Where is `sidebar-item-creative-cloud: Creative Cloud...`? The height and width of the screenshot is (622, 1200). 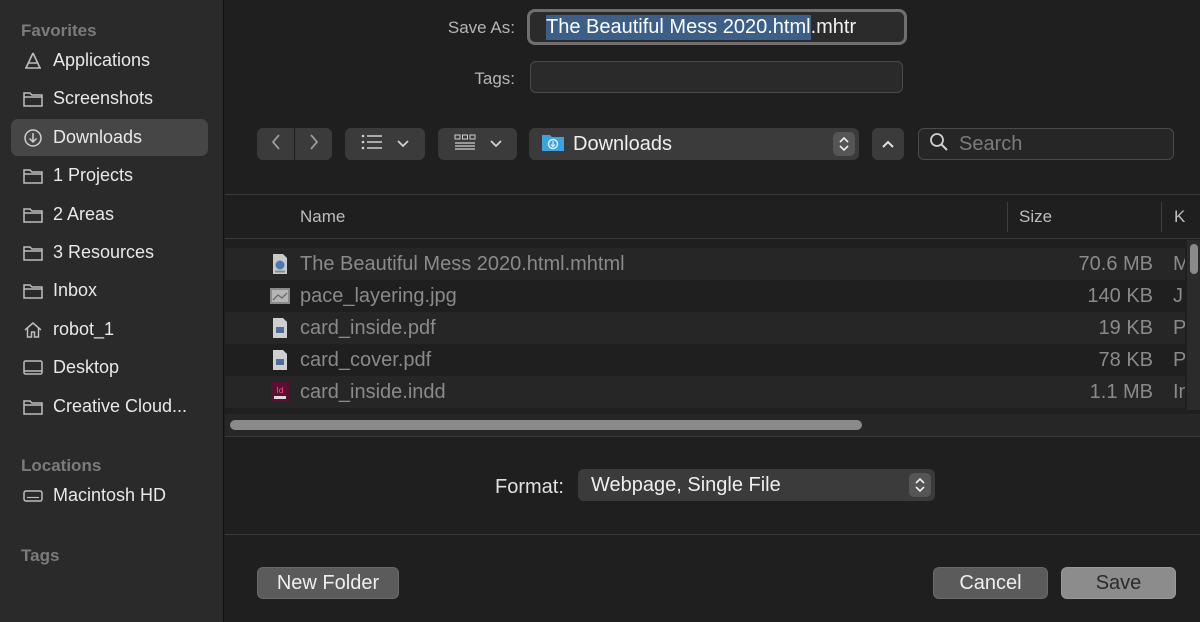
sidebar-item-creative-cloud: Creative Cloud... is located at coordinates (109, 406).